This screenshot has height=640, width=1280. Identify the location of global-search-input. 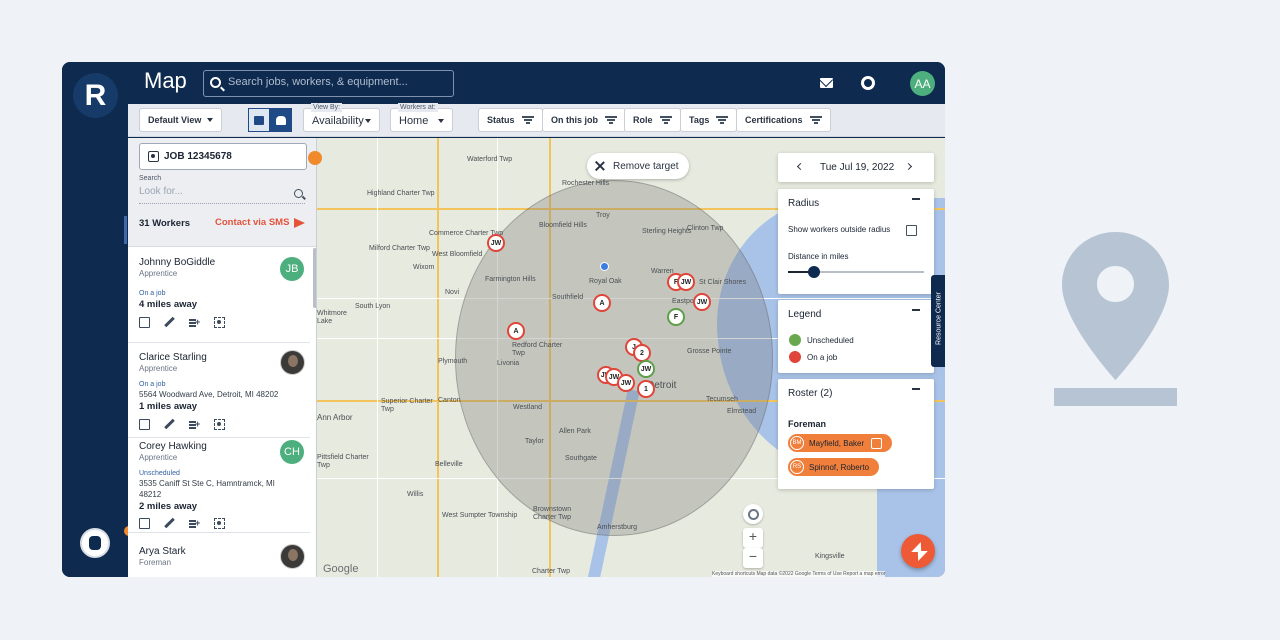
(338, 82).